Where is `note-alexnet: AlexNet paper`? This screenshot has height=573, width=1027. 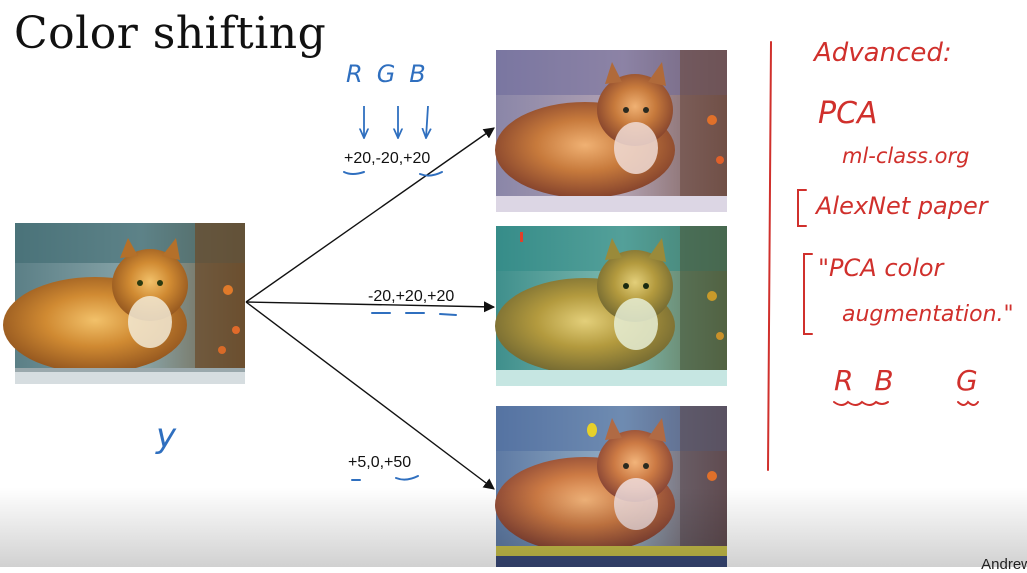 note-alexnet: AlexNet paper is located at coordinates (902, 206).